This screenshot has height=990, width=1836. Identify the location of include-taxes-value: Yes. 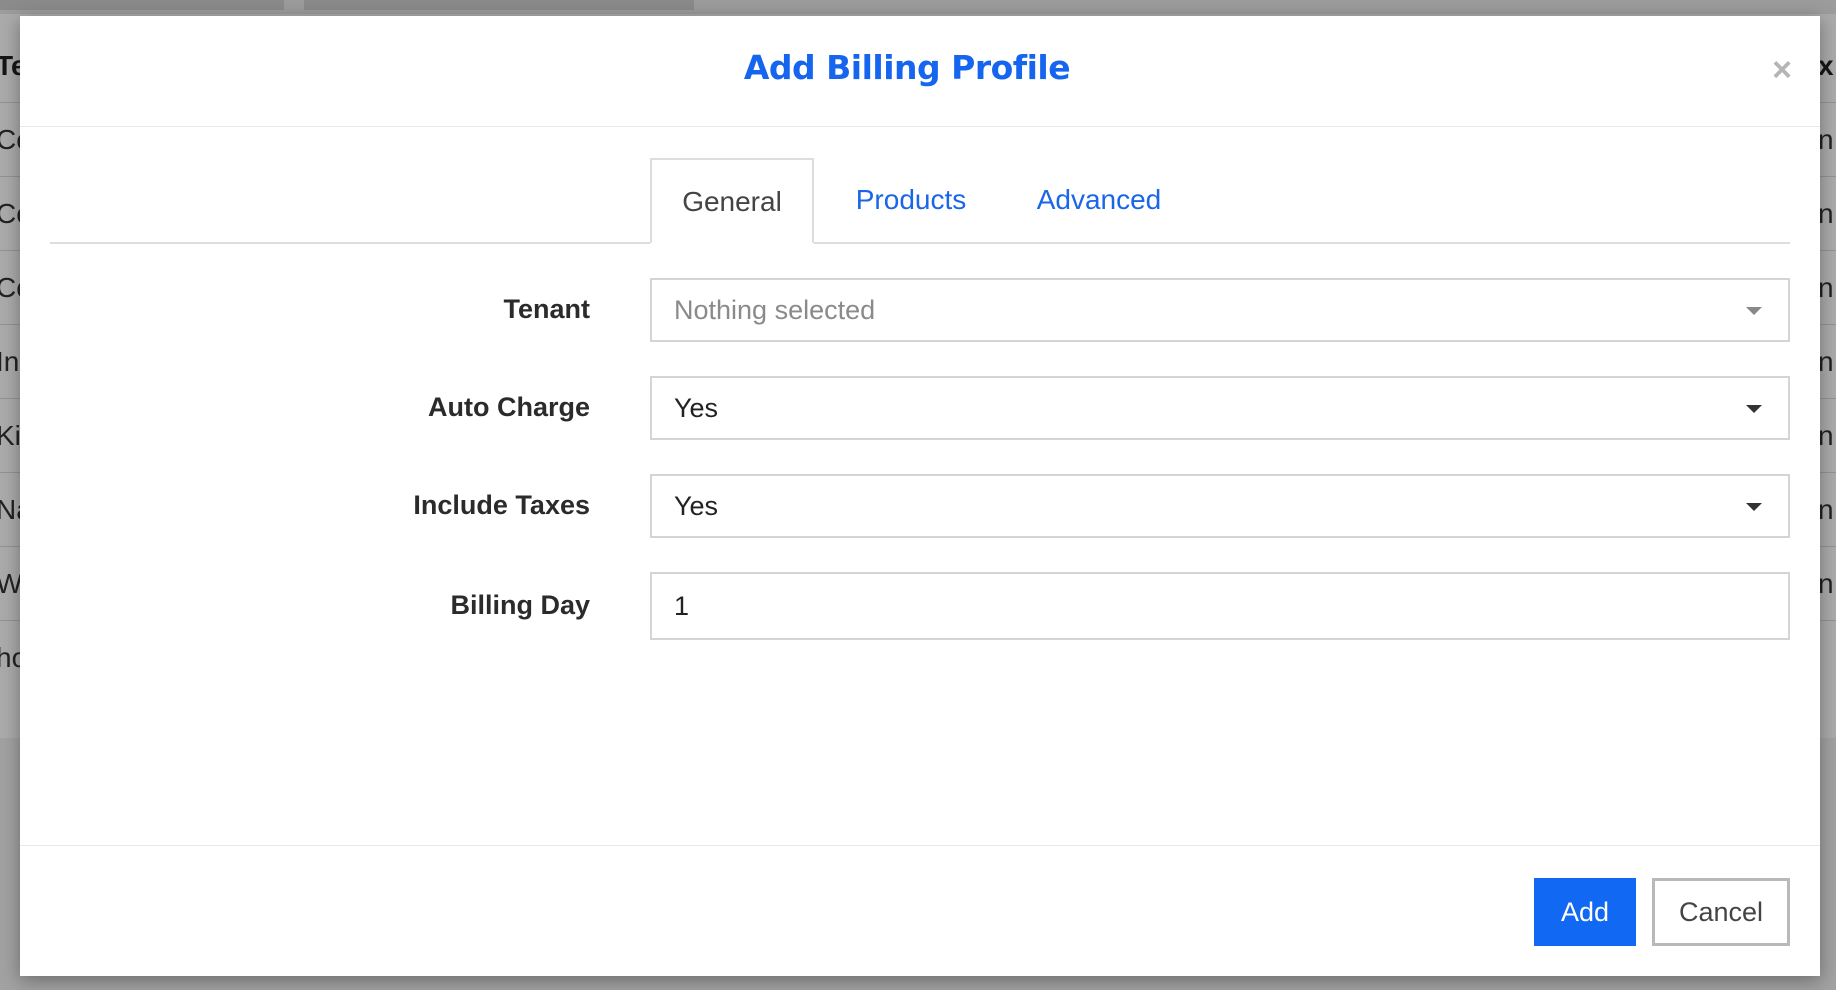
(696, 506).